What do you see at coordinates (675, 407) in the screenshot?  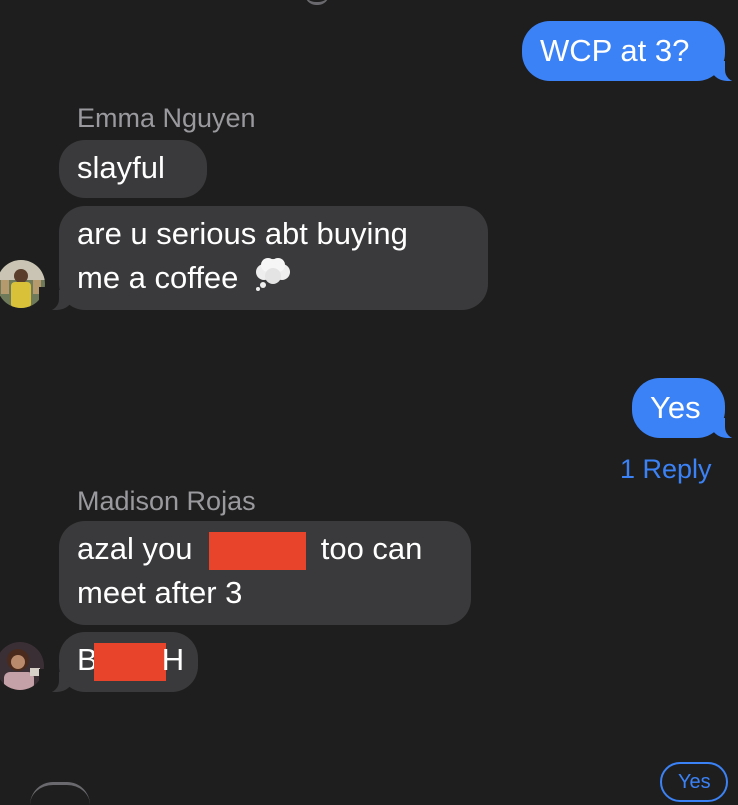 I see `message-text: Yes` at bounding box center [675, 407].